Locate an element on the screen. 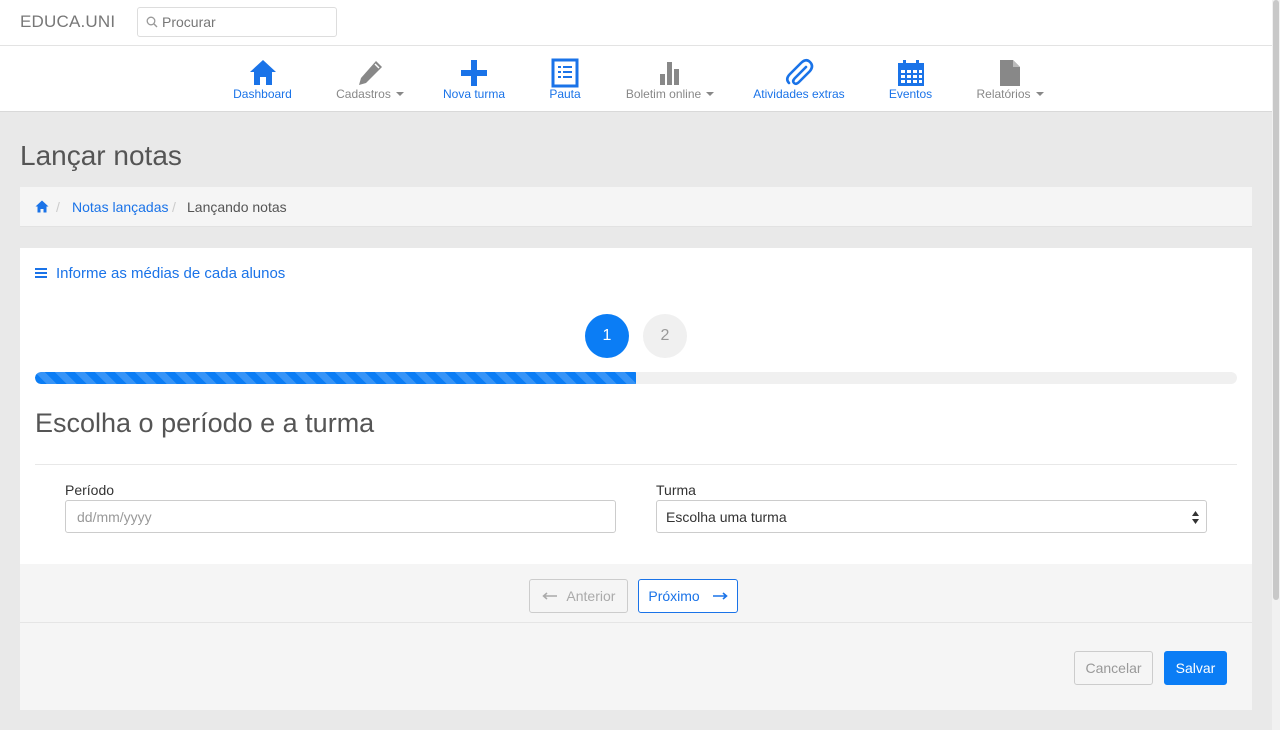 This screenshot has height=730, width=1280. periodo-label: Período is located at coordinates (90, 490).